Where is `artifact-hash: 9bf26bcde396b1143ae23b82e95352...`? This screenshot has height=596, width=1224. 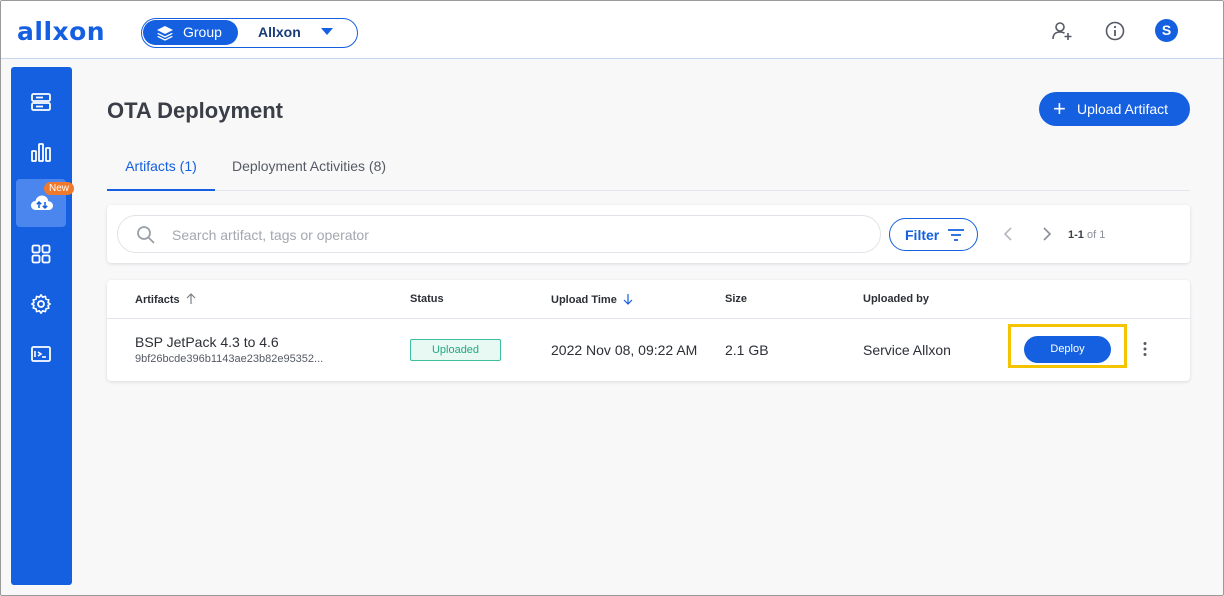 artifact-hash: 9bf26bcde396b1143ae23b82e95352... is located at coordinates (229, 359).